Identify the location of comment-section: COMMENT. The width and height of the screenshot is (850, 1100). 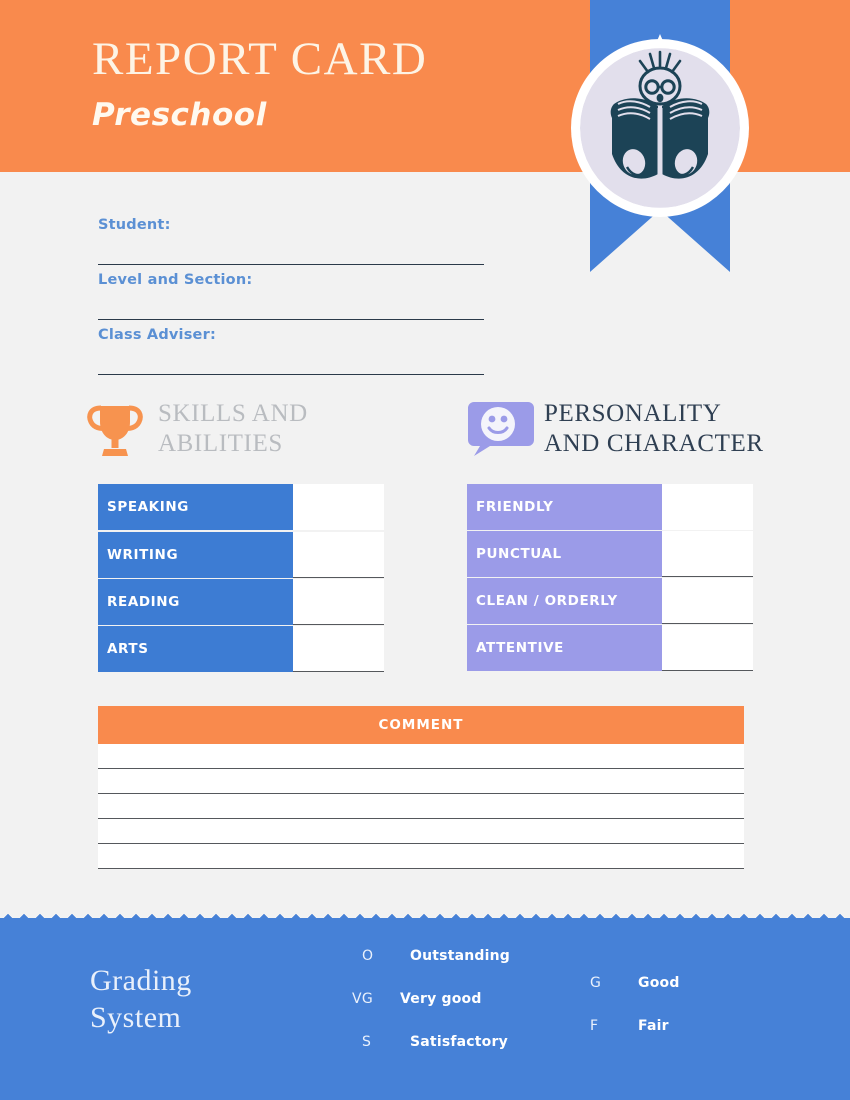
(421, 787).